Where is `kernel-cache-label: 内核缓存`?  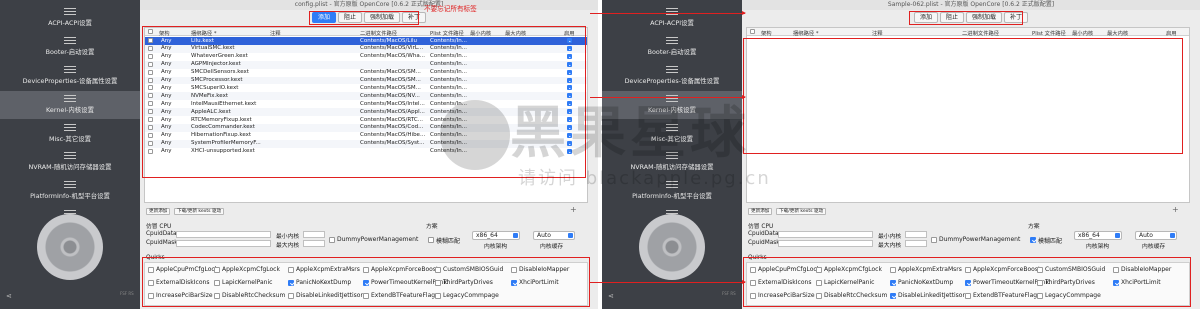
kernel-cache-label: 内核缓存 is located at coordinates (1154, 247).